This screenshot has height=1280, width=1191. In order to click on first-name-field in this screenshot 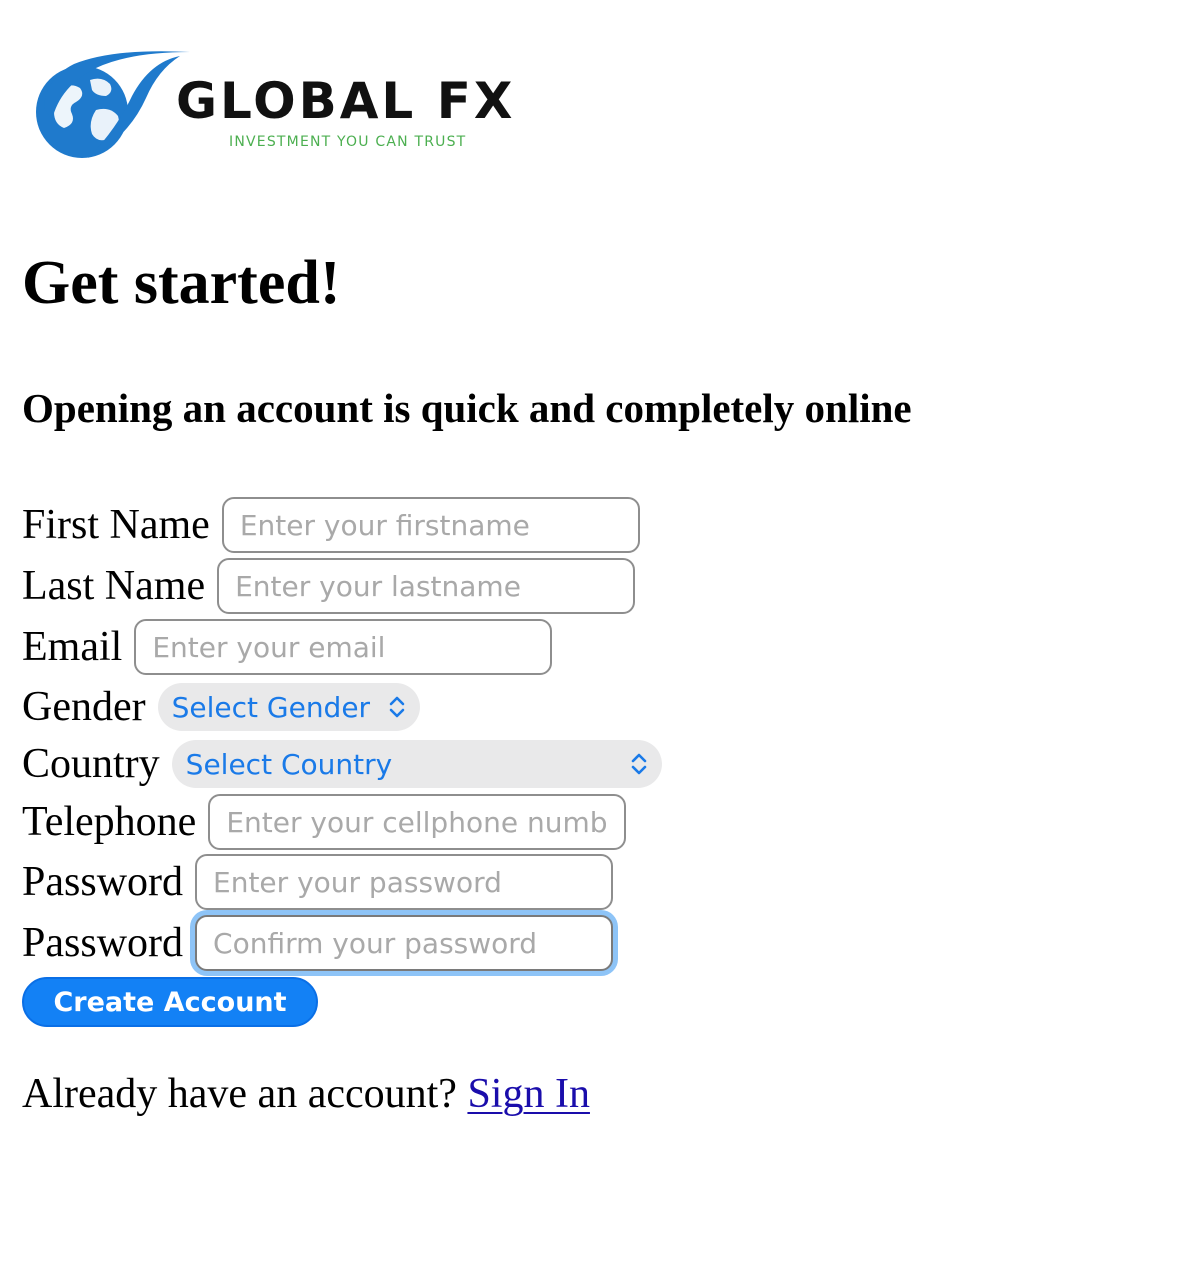, I will do `click(430, 525)`.